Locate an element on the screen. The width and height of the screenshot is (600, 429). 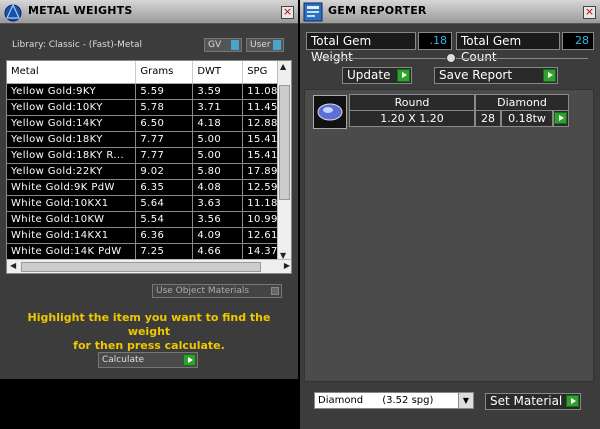
use-object-materials-indicator is located at coordinates (275, 291).